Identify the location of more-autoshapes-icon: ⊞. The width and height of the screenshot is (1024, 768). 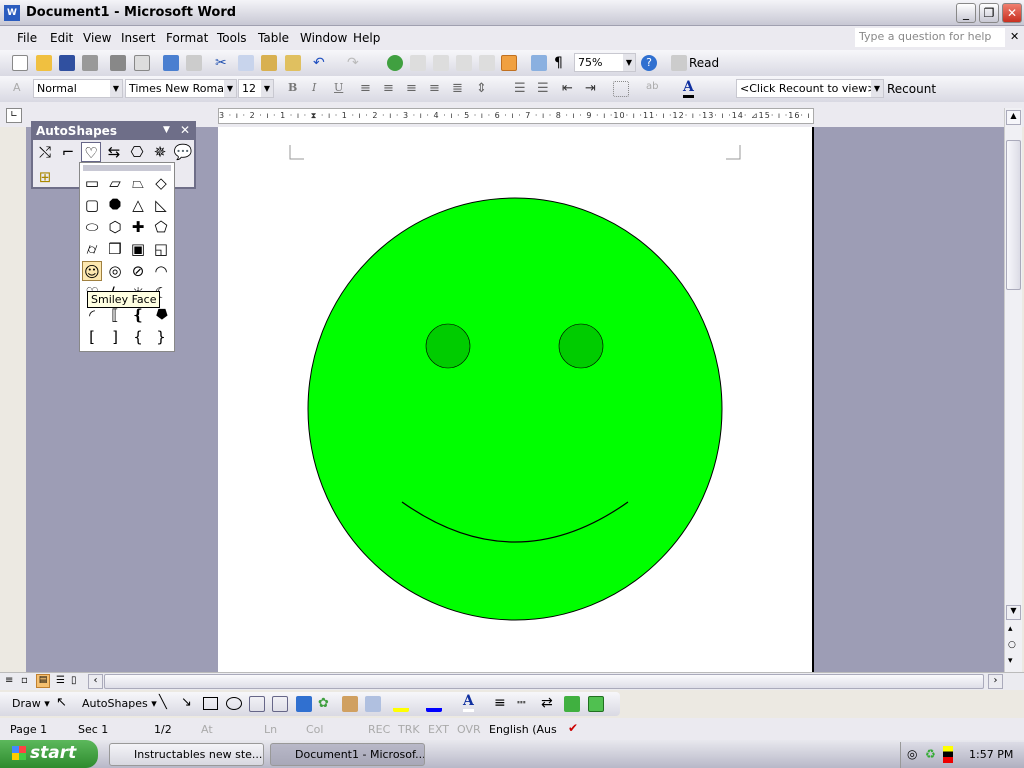
(45, 177).